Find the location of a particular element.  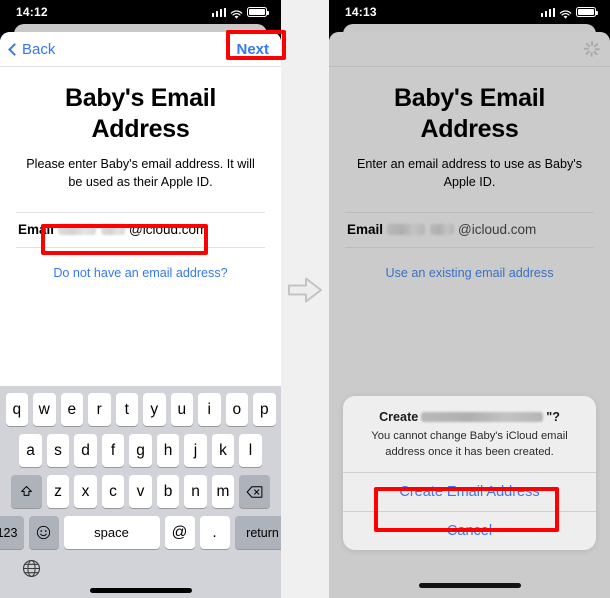

key-y: y is located at coordinates (154, 409).